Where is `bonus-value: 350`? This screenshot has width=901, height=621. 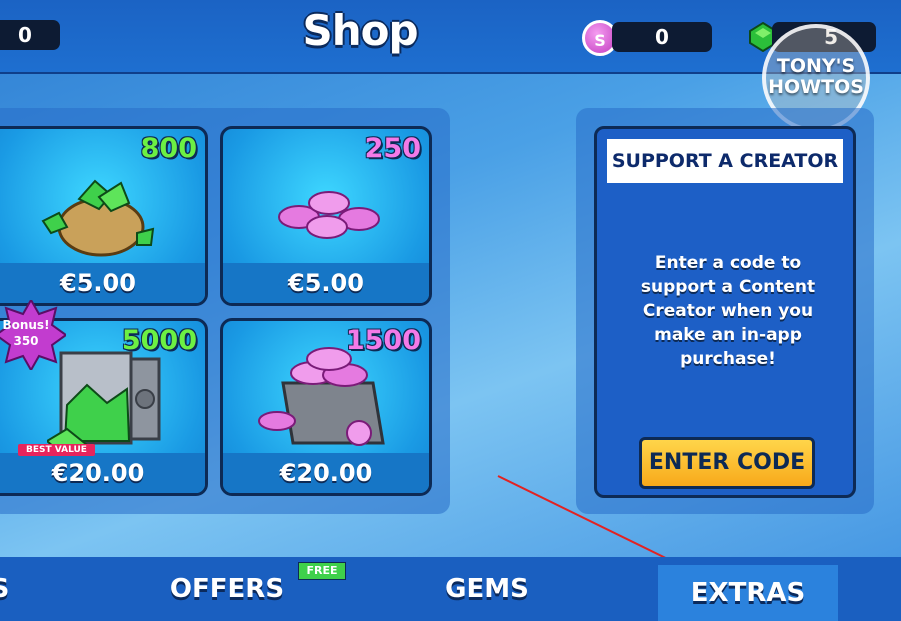 bonus-value: 350 is located at coordinates (26, 341).